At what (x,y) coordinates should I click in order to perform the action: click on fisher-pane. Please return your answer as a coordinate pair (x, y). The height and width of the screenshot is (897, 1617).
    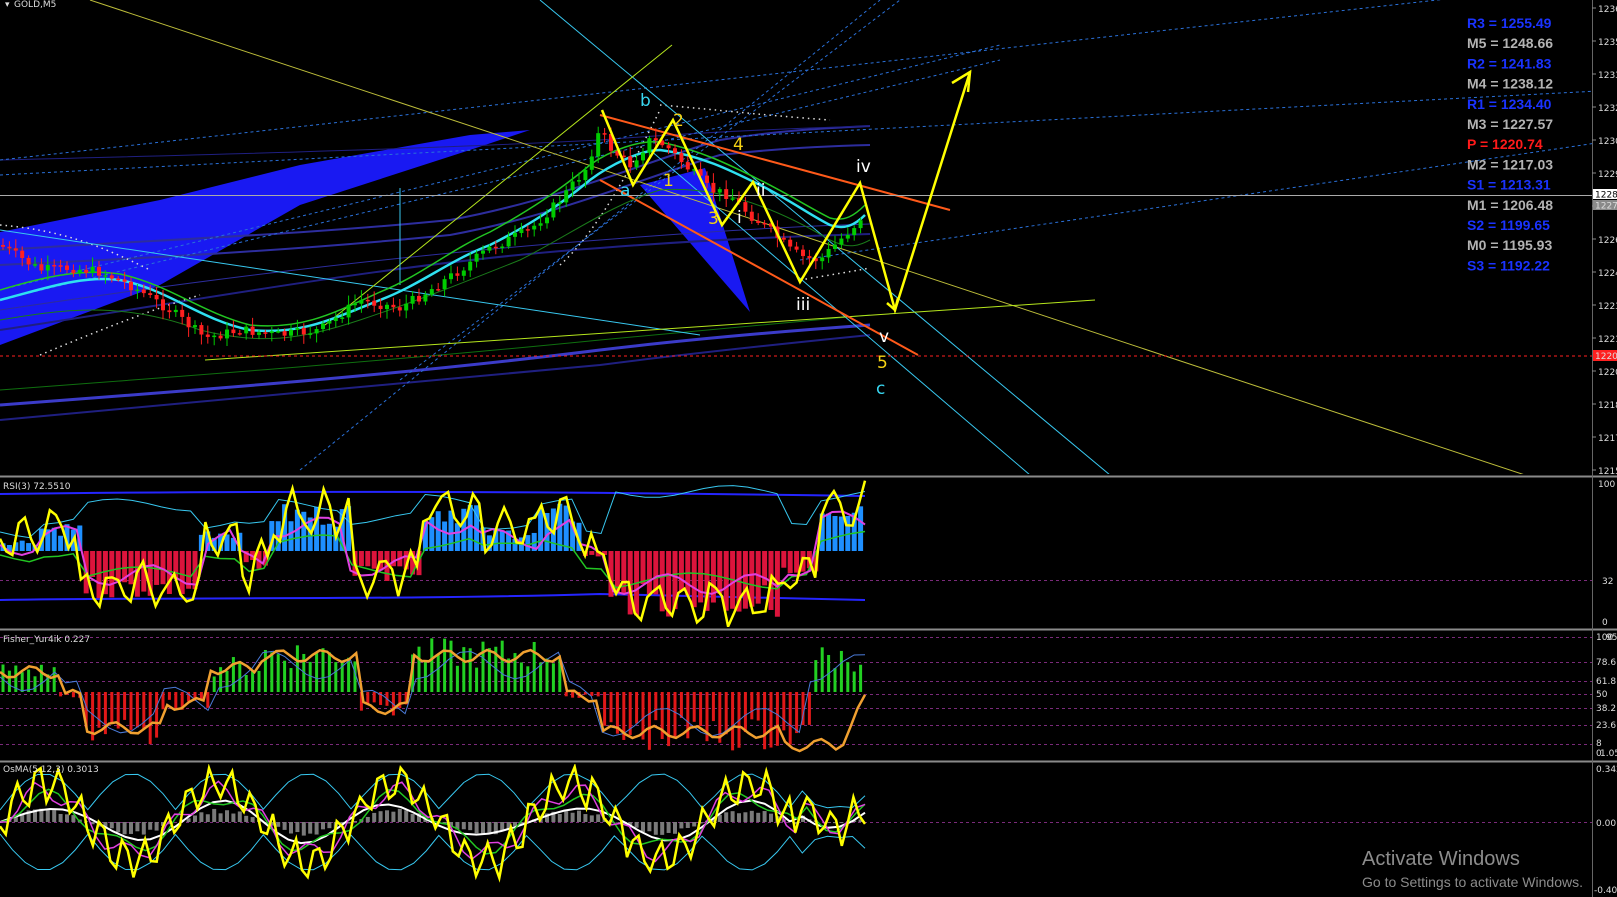
    Looking at the image, I should click on (796, 695).